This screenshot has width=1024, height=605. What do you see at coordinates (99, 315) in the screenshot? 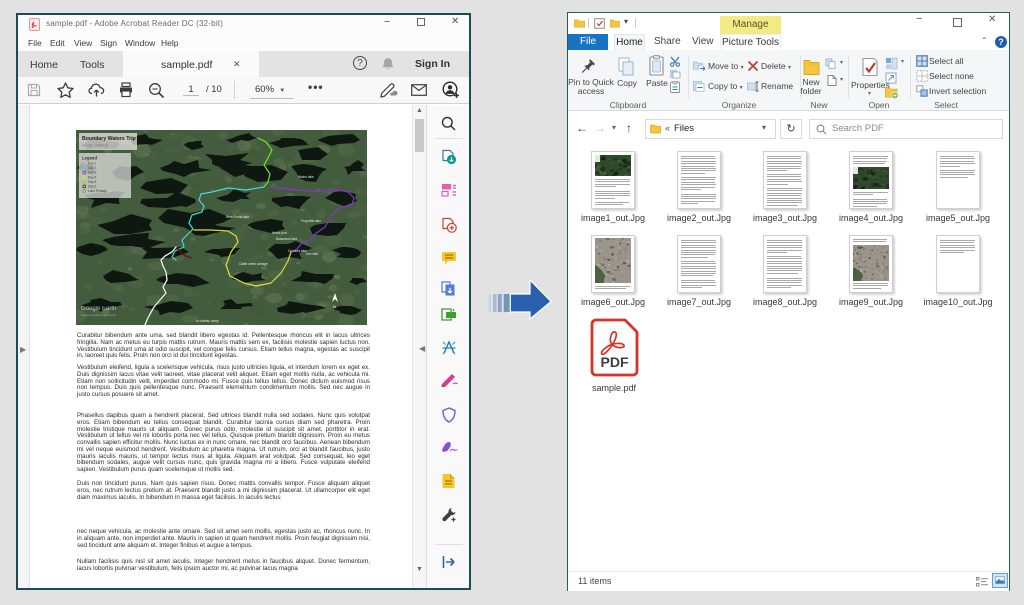
I see `svg-text: Image Landsat / Copernicus` at bounding box center [99, 315].